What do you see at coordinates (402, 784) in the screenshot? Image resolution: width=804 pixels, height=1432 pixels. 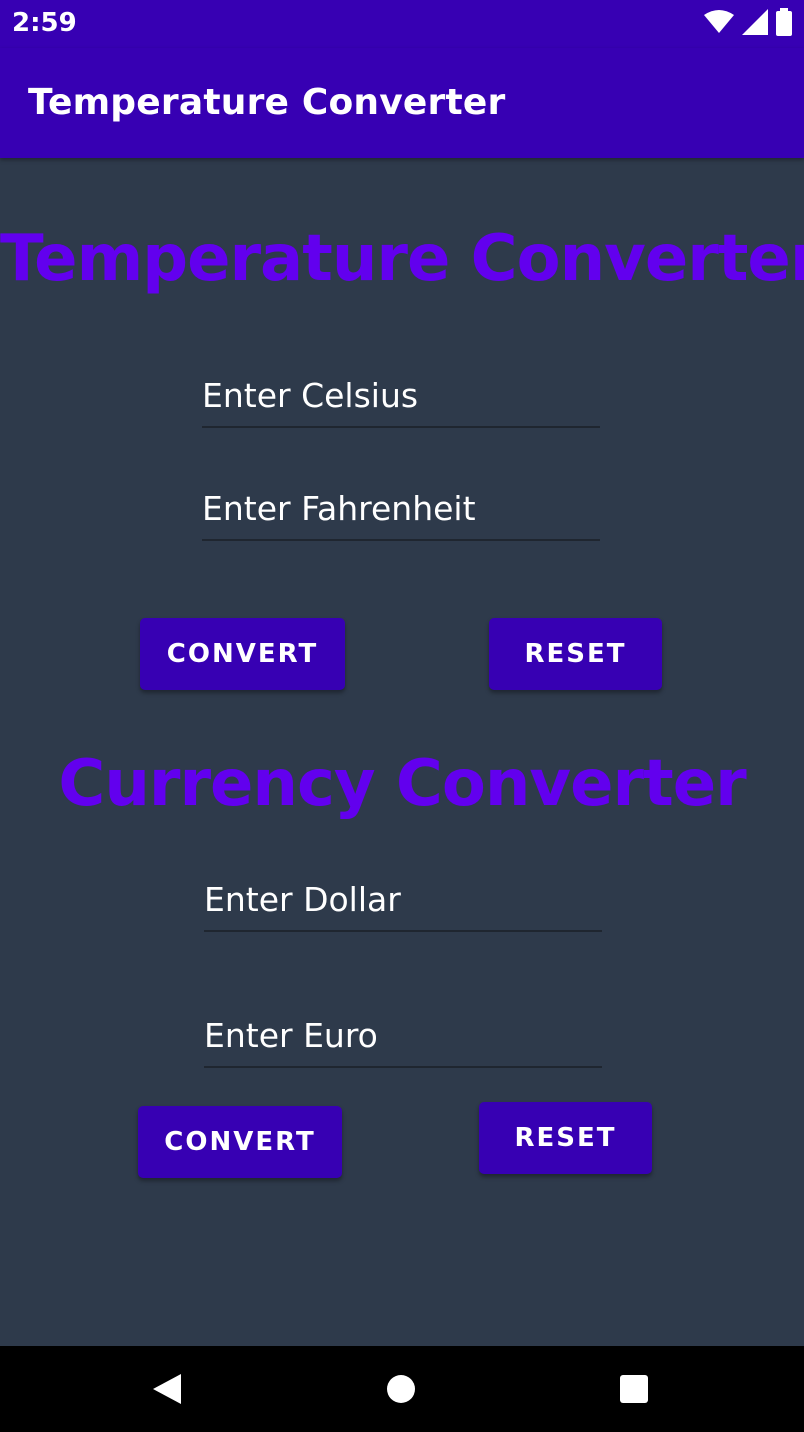 I see `currency-heading: Currency Converter` at bounding box center [402, 784].